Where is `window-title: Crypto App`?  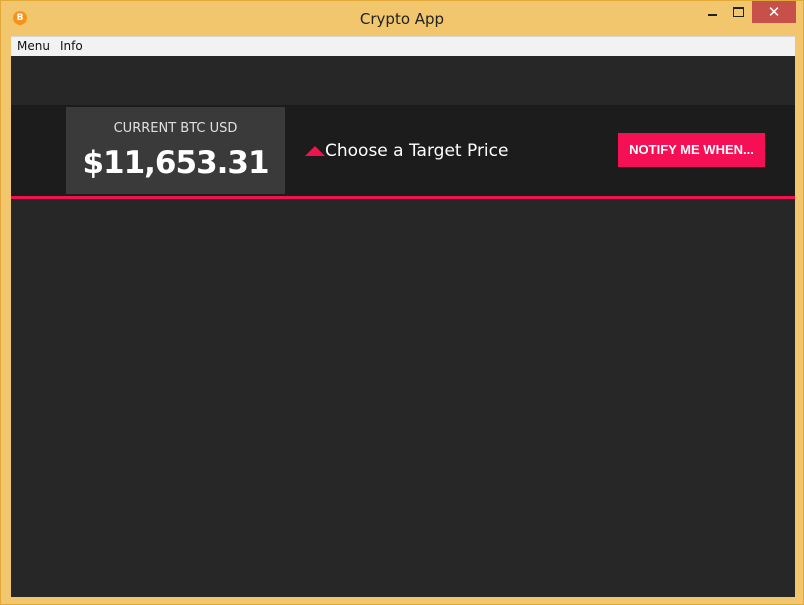 window-title: Crypto App is located at coordinates (402, 19).